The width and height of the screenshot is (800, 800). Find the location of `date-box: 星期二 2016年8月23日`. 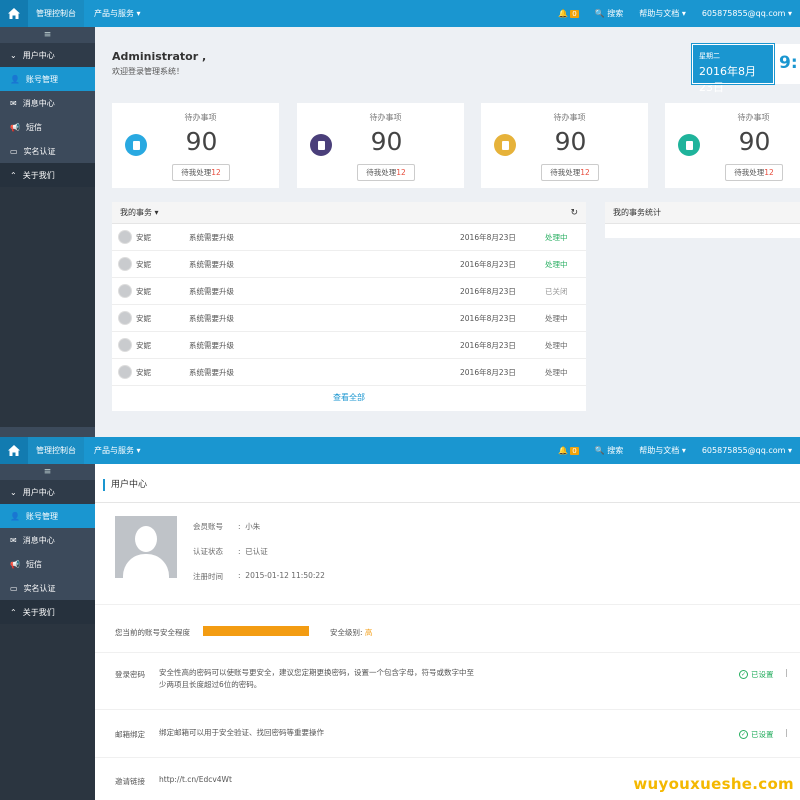

date-box: 星期二 2016年8月23日 is located at coordinates (733, 68).